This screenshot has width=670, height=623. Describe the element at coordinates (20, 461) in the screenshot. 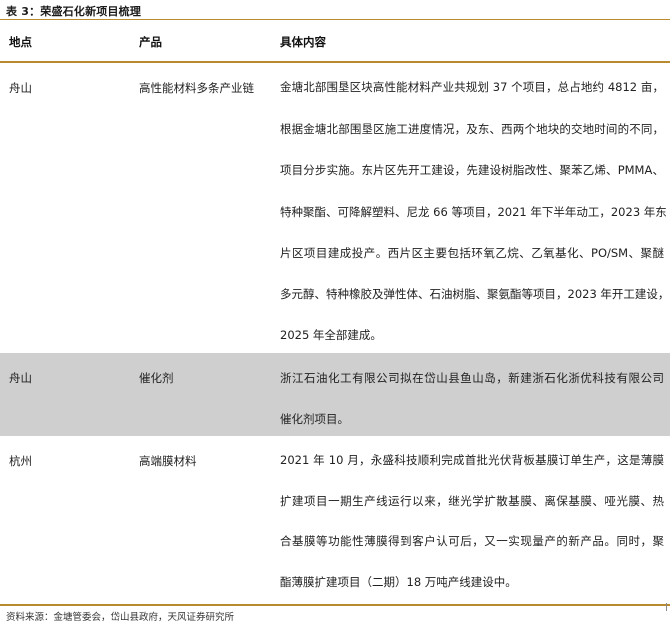

I see `row-location: 杭州` at that location.